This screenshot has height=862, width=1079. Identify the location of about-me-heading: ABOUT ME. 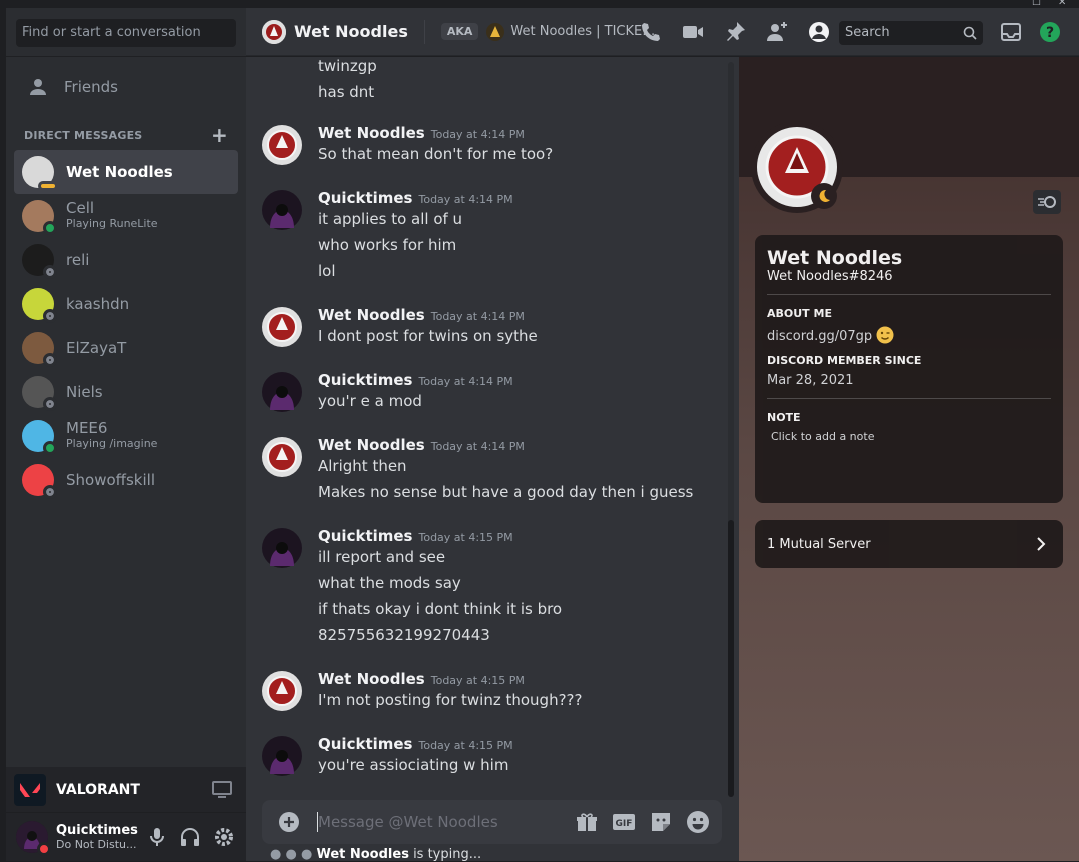
(799, 313).